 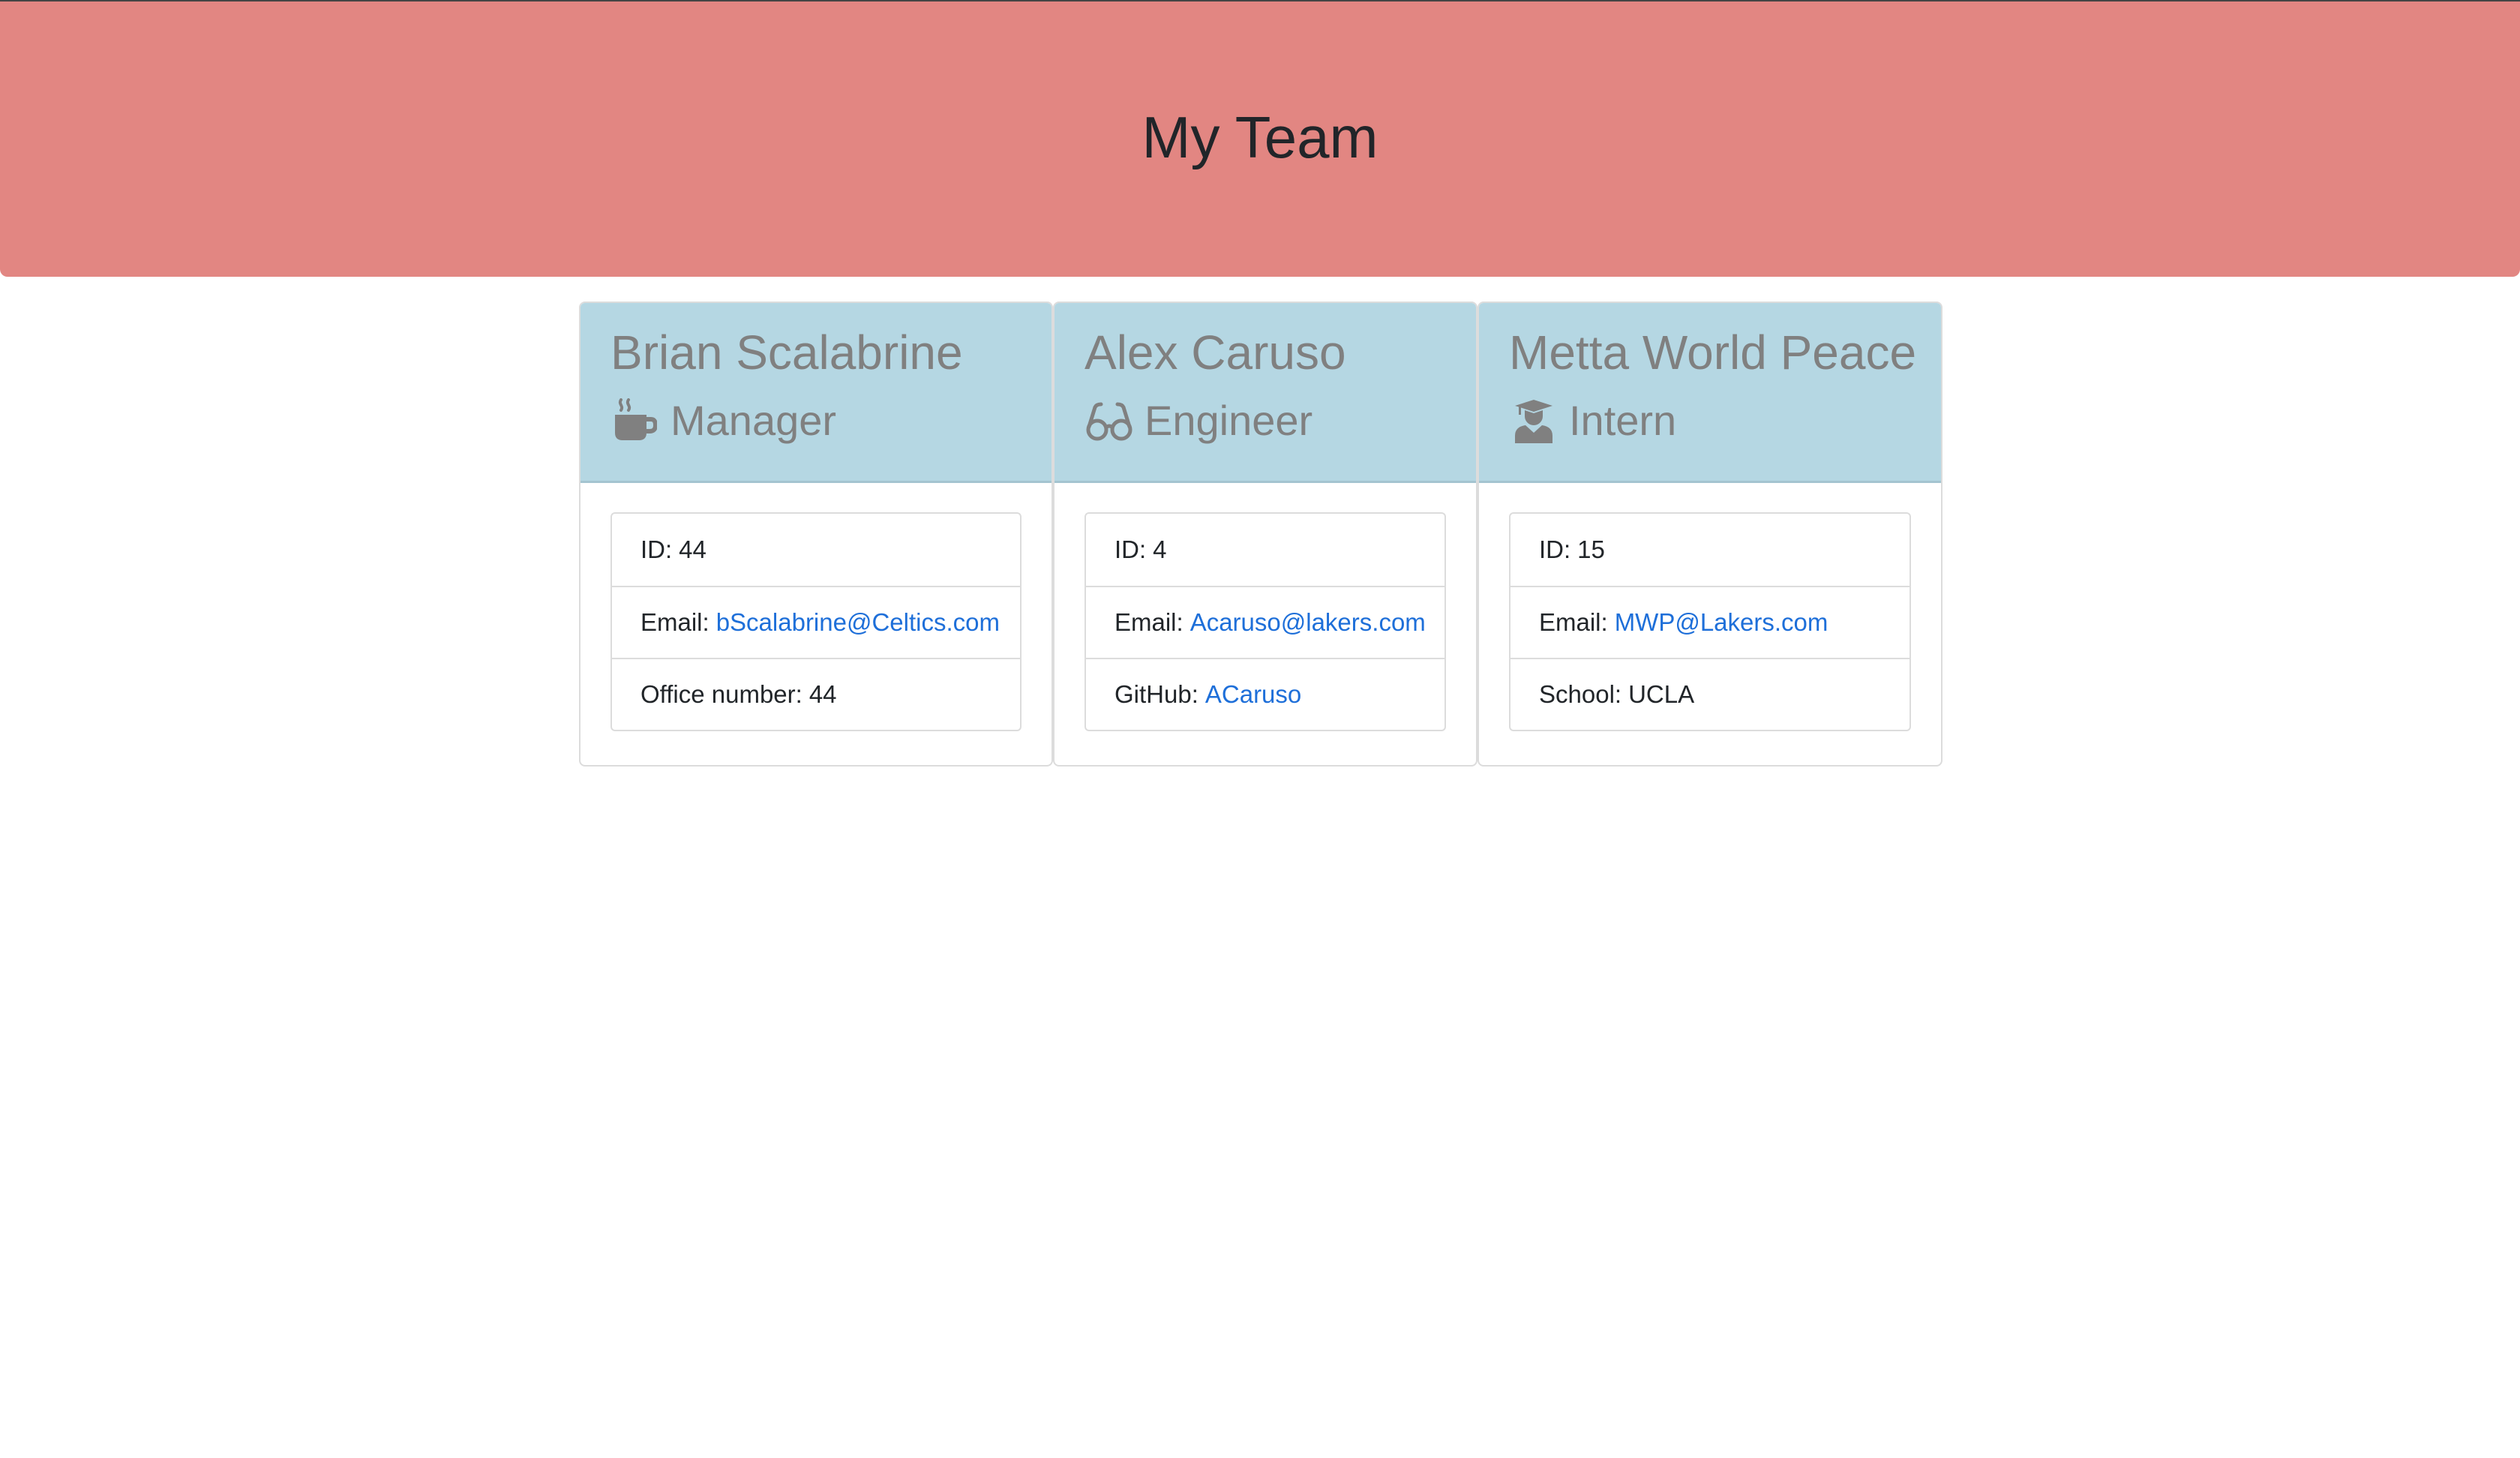 What do you see at coordinates (1580, 694) in the screenshot?
I see `school-label: School:` at bounding box center [1580, 694].